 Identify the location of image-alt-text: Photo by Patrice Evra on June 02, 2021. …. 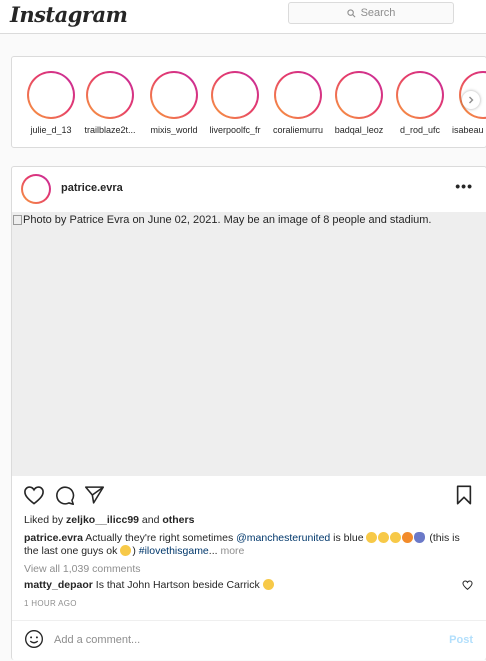
(227, 220).